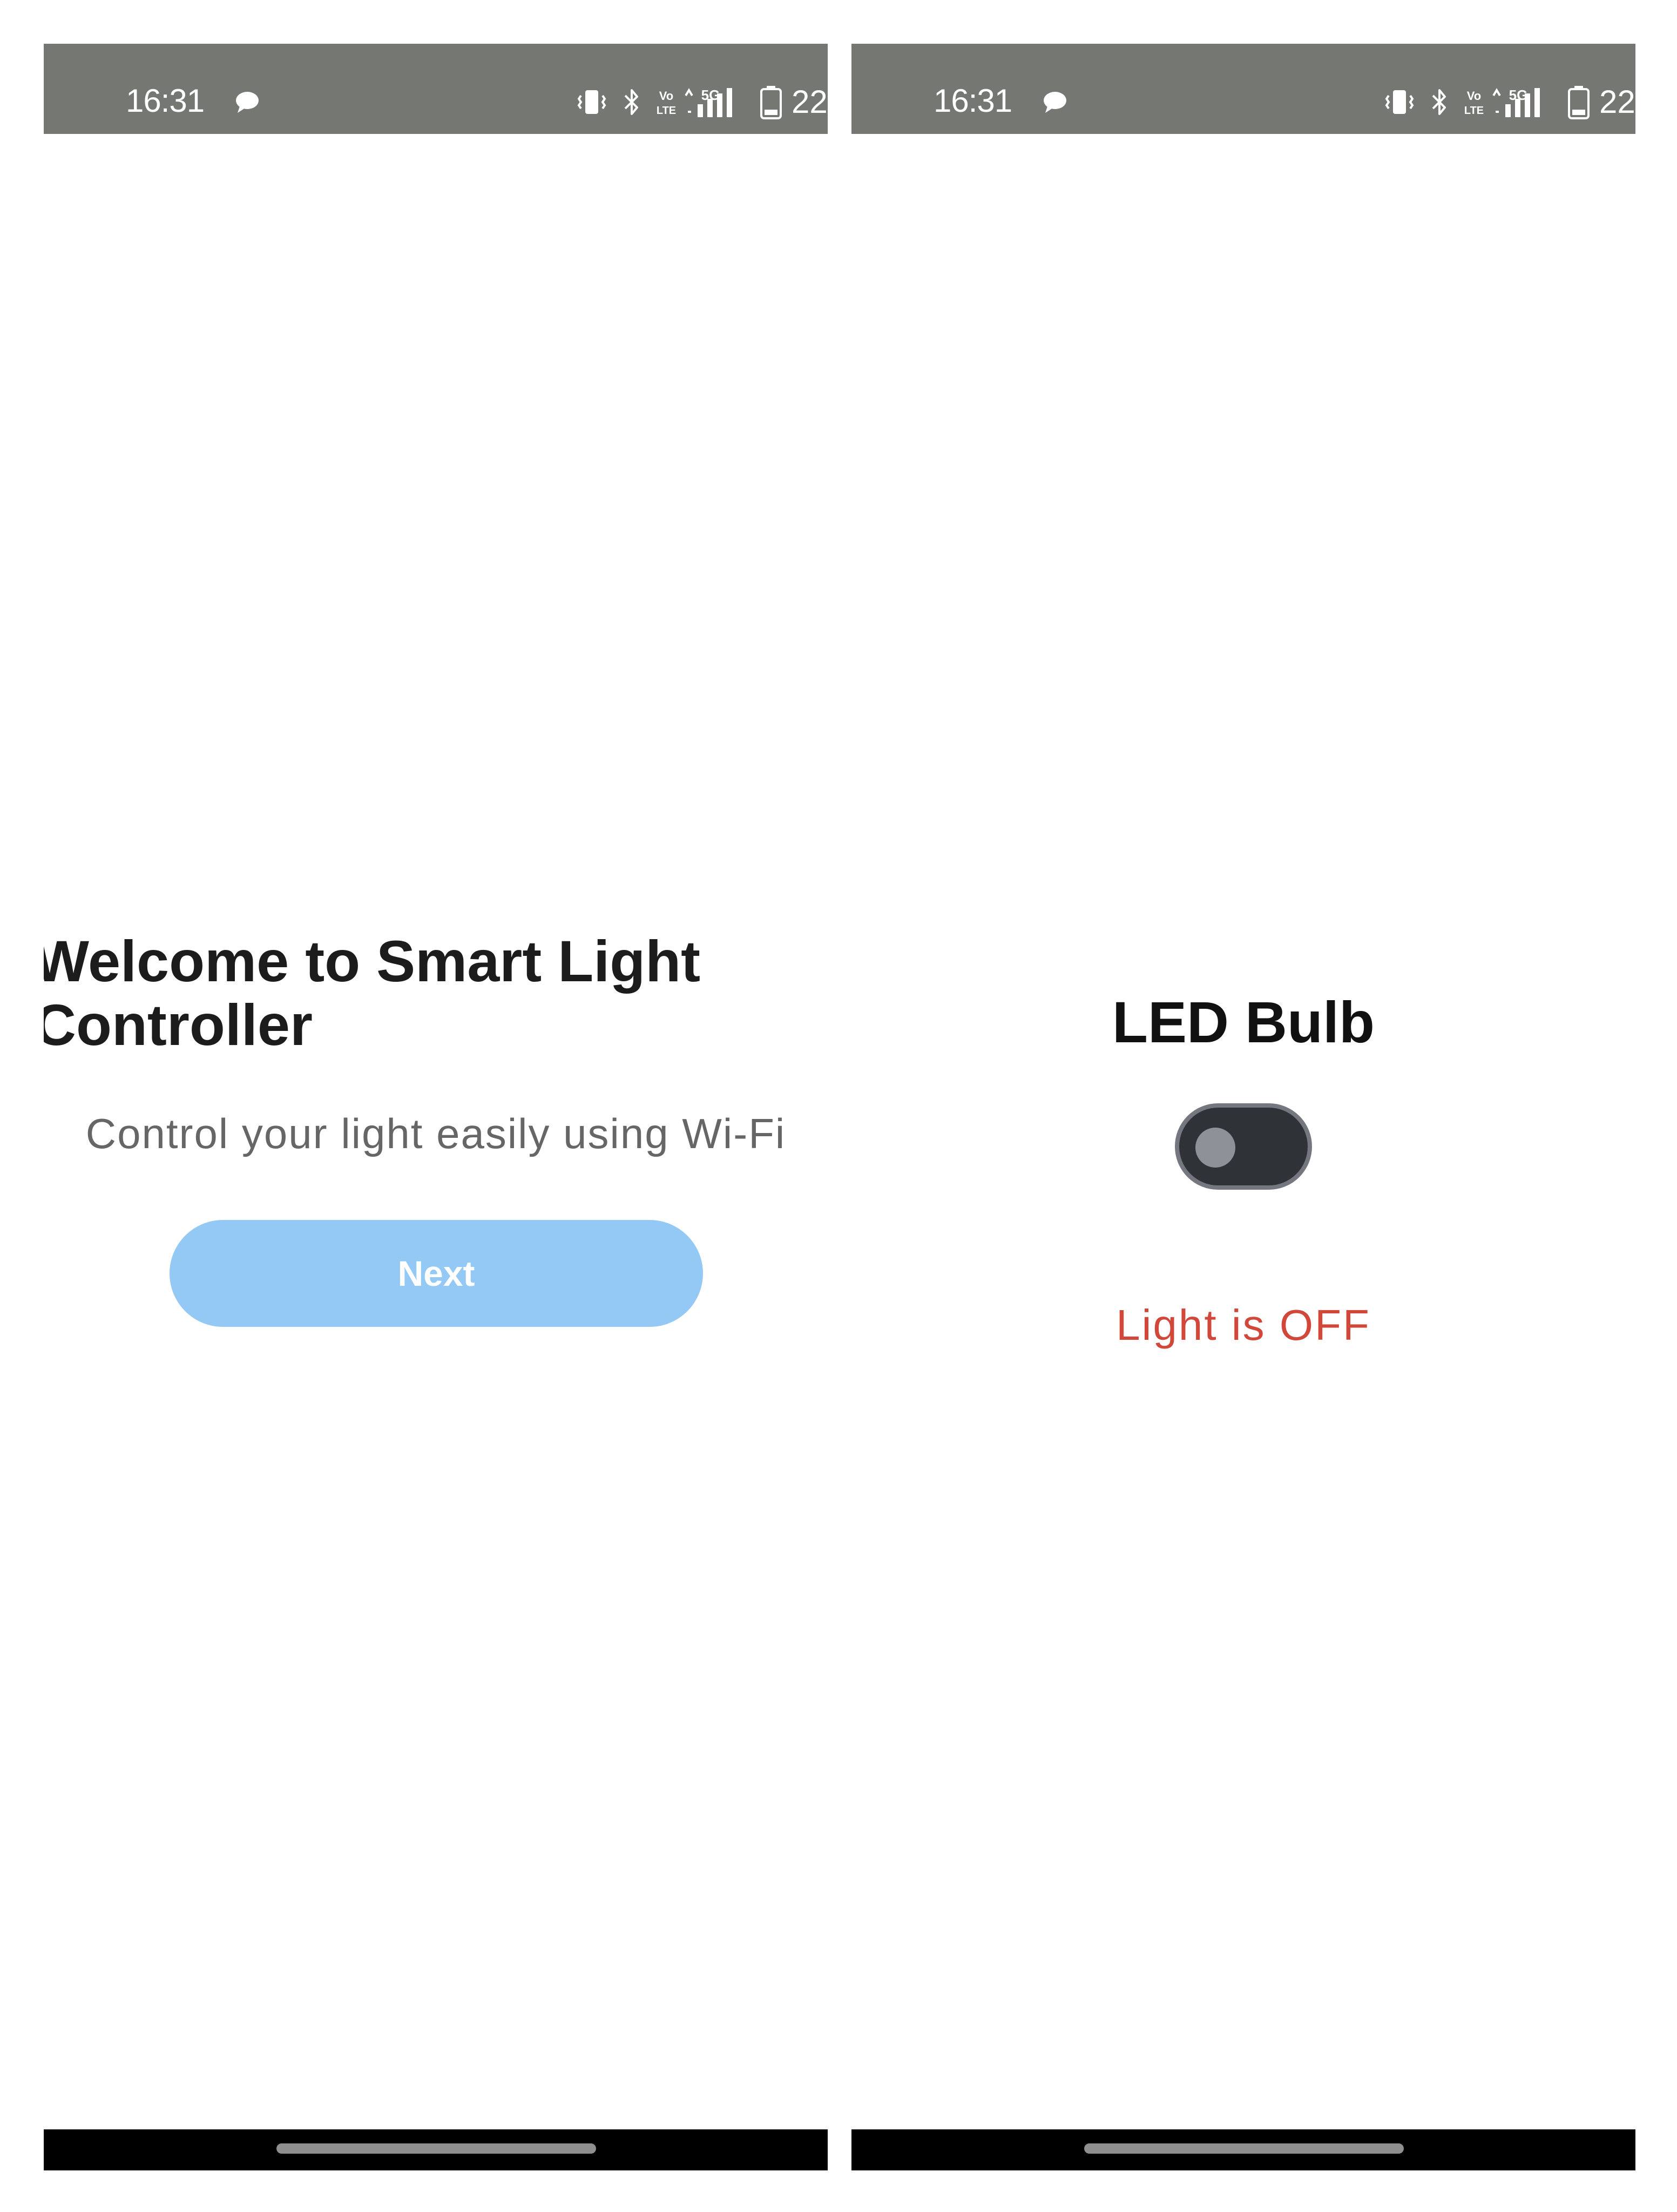 The width and height of the screenshot is (1677, 2212). What do you see at coordinates (1243, 1022) in the screenshot?
I see `device-title: LED Bulb` at bounding box center [1243, 1022].